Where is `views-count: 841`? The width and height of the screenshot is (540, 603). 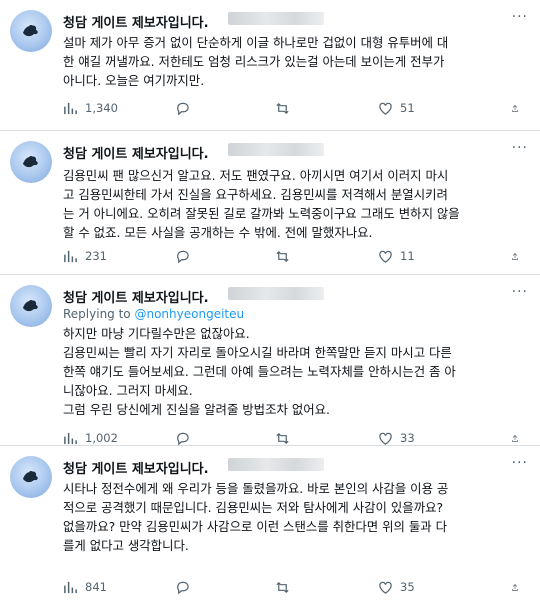 views-count: 841 is located at coordinates (96, 587).